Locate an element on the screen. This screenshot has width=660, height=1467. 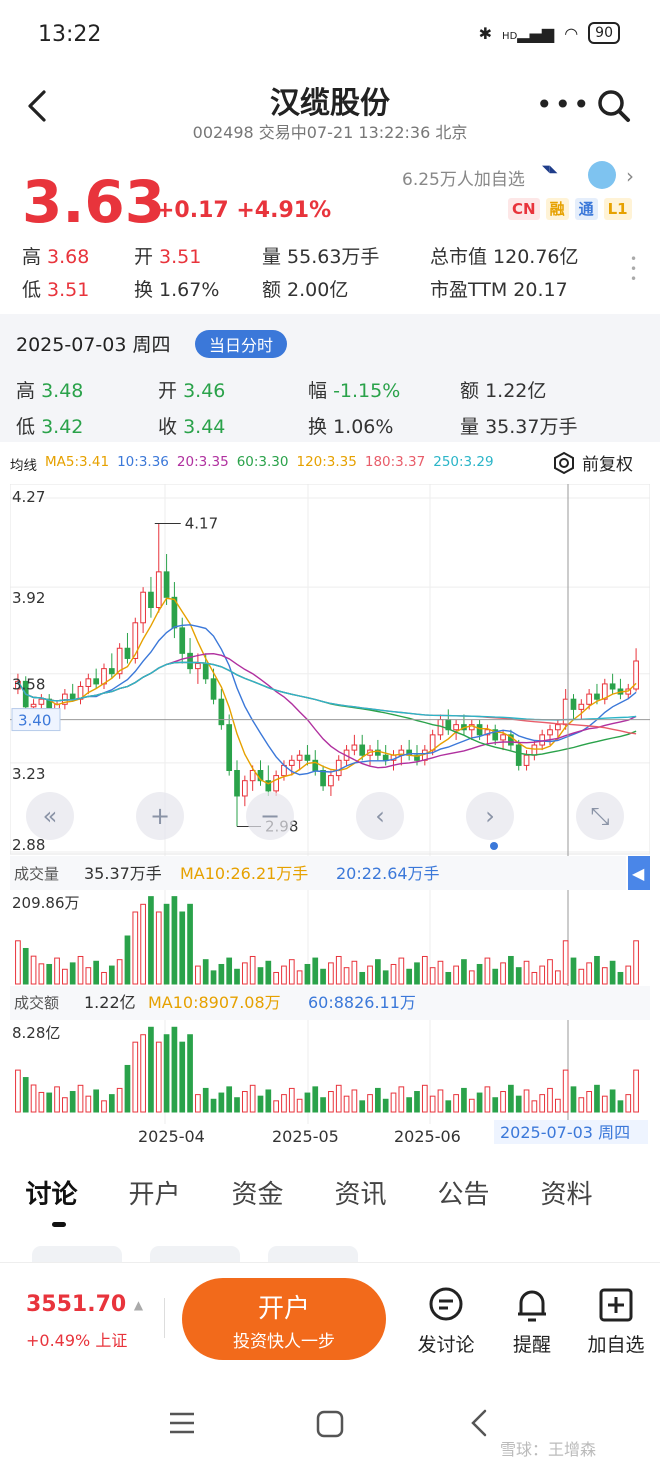
badge-1: 融 is located at coordinates (557, 209).